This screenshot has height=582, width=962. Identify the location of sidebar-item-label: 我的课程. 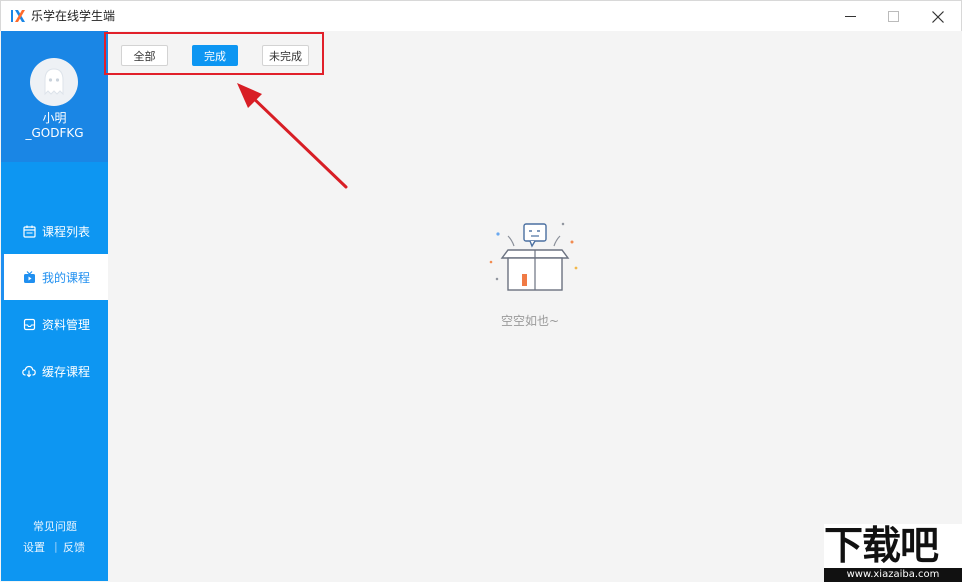
(66, 277).